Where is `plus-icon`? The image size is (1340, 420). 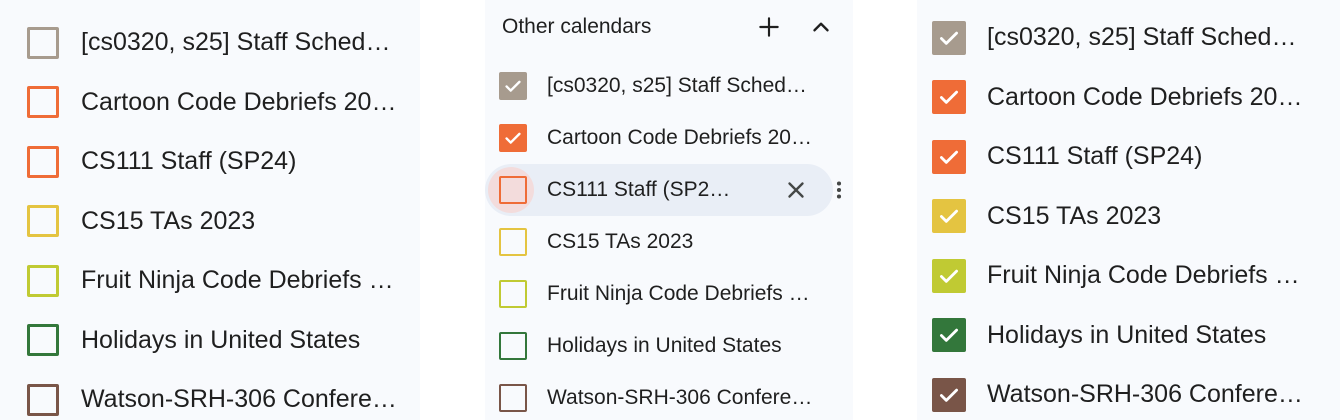
plus-icon is located at coordinates (769, 27).